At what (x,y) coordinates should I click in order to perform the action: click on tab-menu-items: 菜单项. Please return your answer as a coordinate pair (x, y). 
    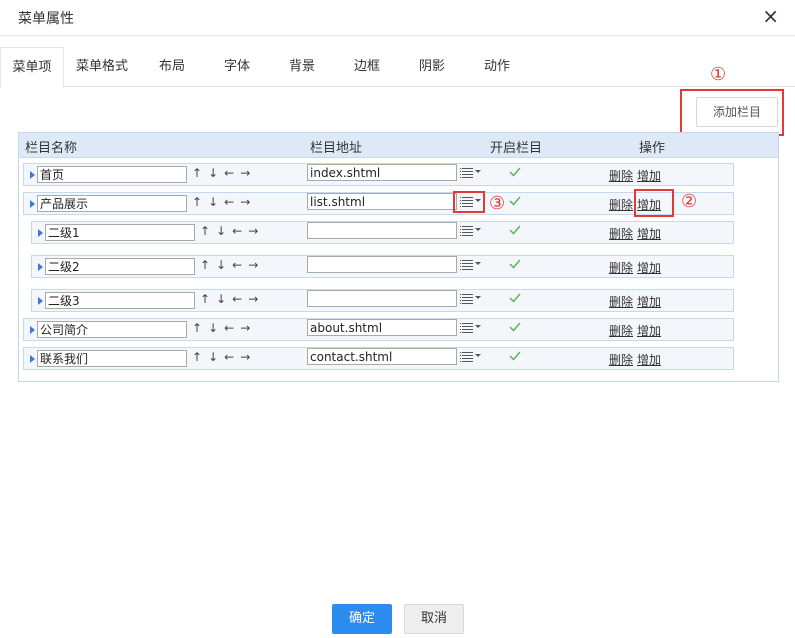
    Looking at the image, I should click on (32, 67).